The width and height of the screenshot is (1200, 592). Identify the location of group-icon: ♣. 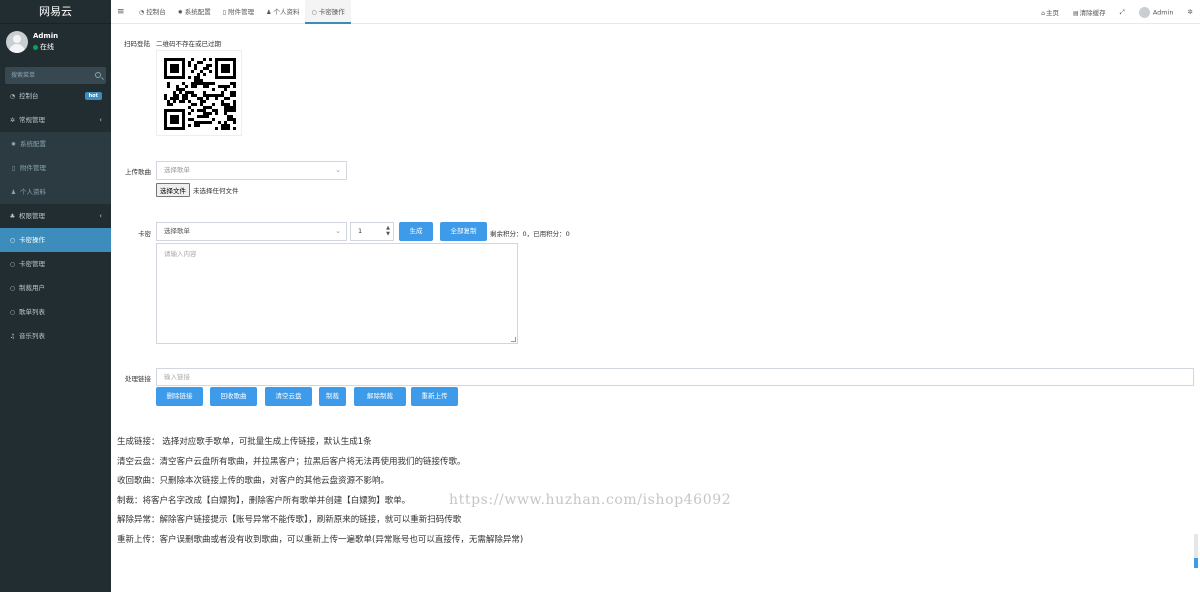
(12, 216).